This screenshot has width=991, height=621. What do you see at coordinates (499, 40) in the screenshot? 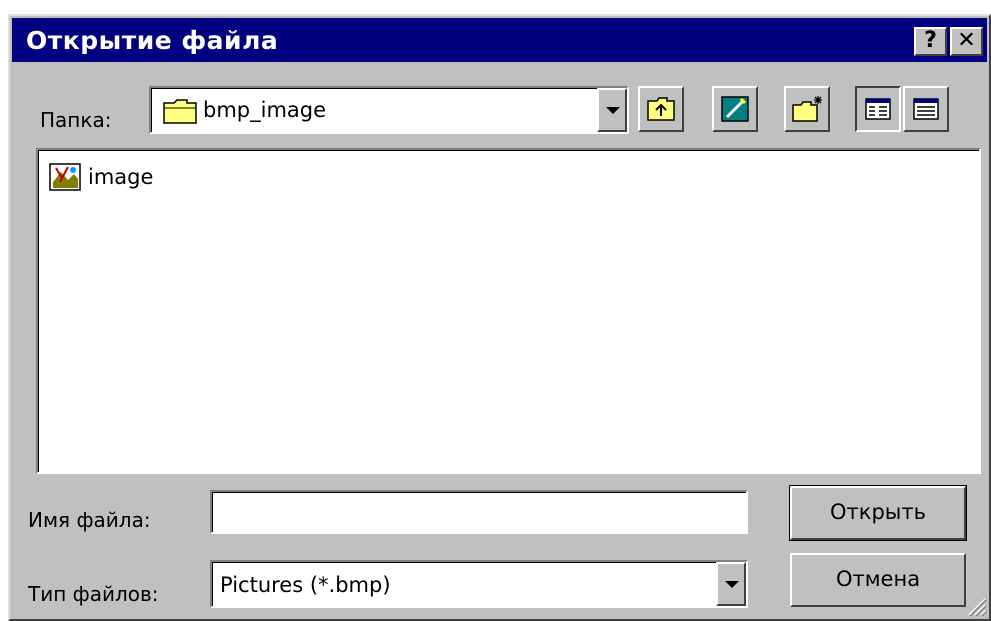
I see `title-bar: Открытие файла ? ✕` at bounding box center [499, 40].